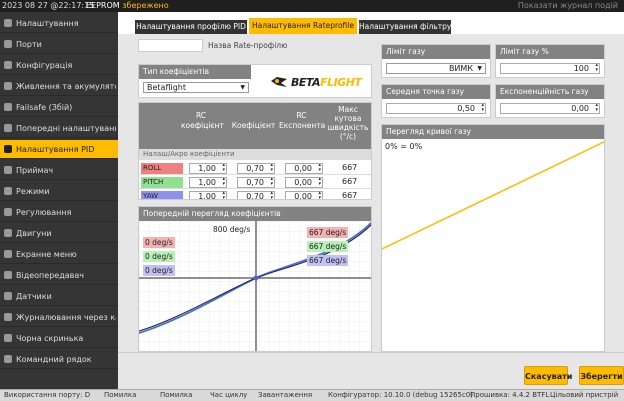 The height and width of the screenshot is (401, 624). Describe the element at coordinates (328, 260) in the screenshot. I see `yaw-max-label: 667 deg/s` at that location.